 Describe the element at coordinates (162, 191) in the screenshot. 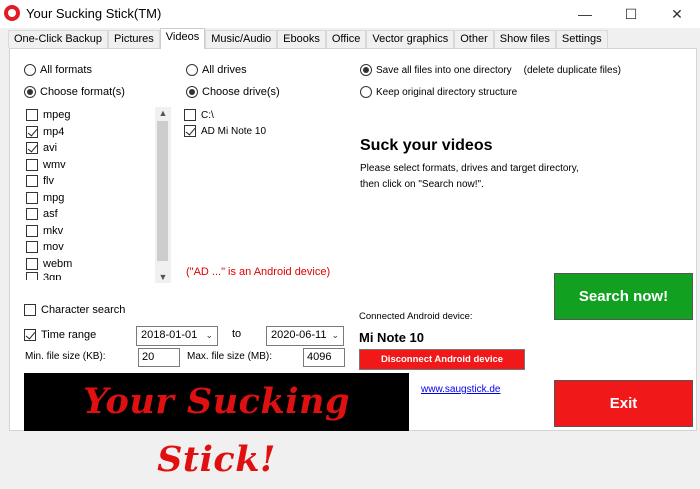

I see `scrollbar-thumb` at that location.